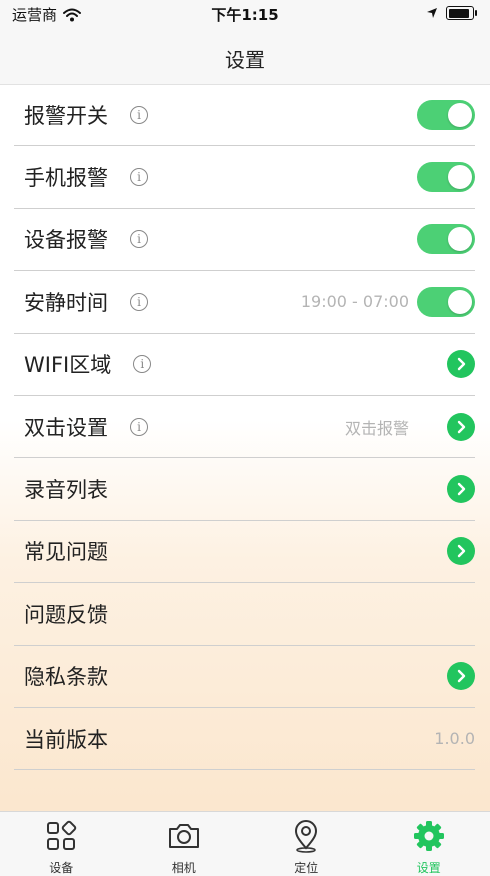 The width and height of the screenshot is (490, 876). Describe the element at coordinates (66, 178) in the screenshot. I see `settings-row-label: 手机报警` at that location.